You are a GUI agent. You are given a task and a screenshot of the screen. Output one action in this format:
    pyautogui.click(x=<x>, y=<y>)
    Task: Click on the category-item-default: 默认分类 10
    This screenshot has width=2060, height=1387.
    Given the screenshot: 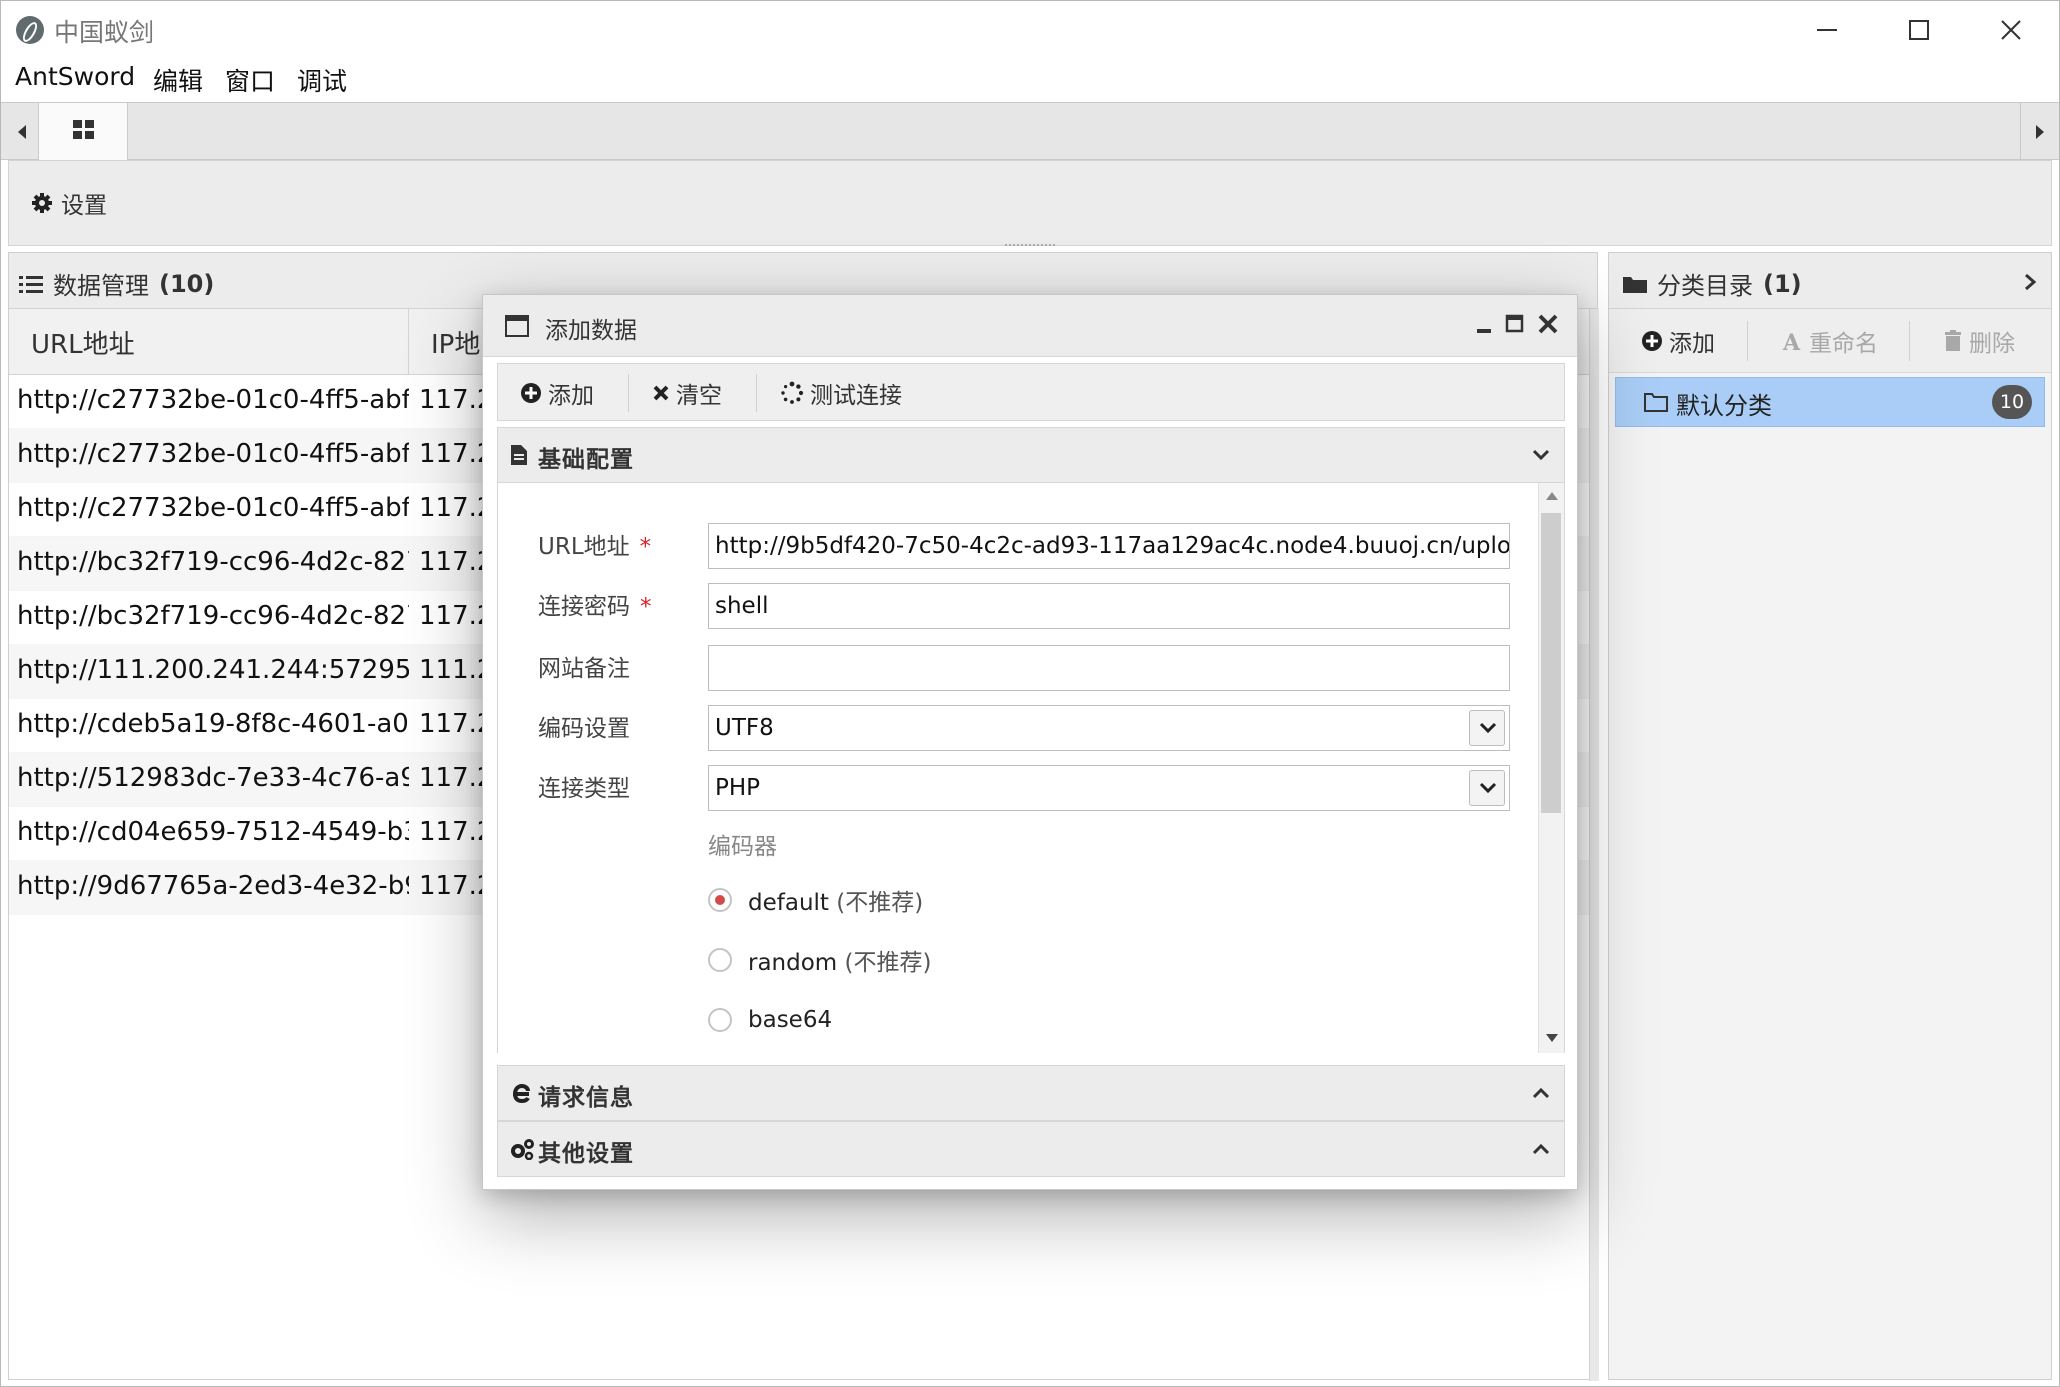 What is the action you would take?
    pyautogui.click(x=1830, y=402)
    